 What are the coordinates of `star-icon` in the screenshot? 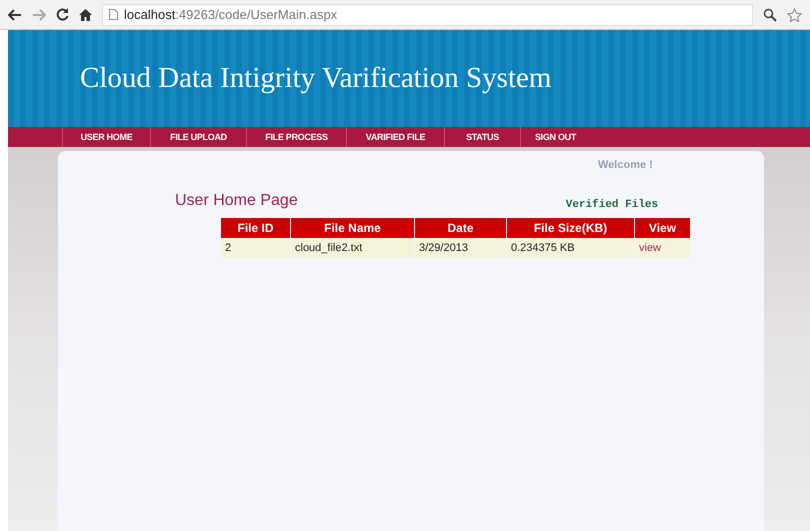 It's located at (794, 15).